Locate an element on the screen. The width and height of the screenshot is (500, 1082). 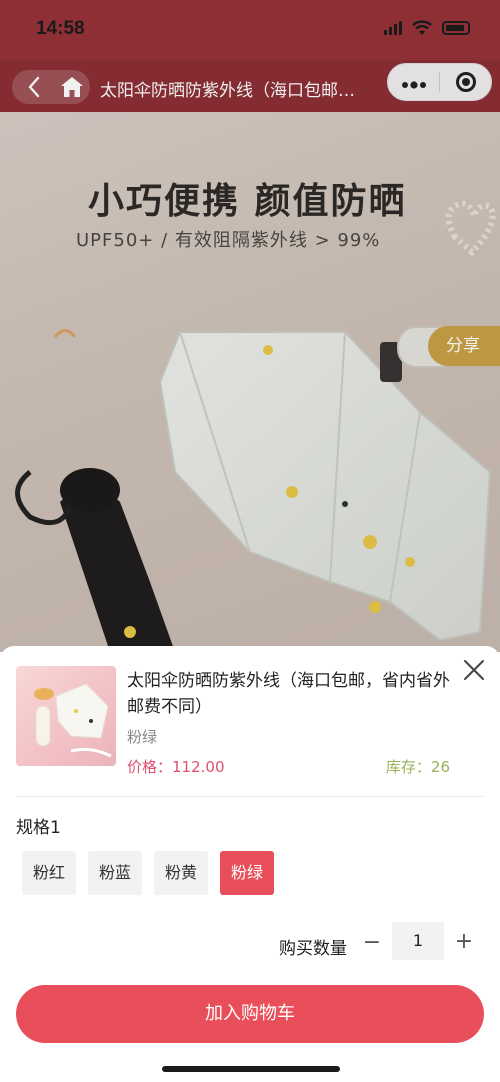
signal-icon is located at coordinates (393, 28).